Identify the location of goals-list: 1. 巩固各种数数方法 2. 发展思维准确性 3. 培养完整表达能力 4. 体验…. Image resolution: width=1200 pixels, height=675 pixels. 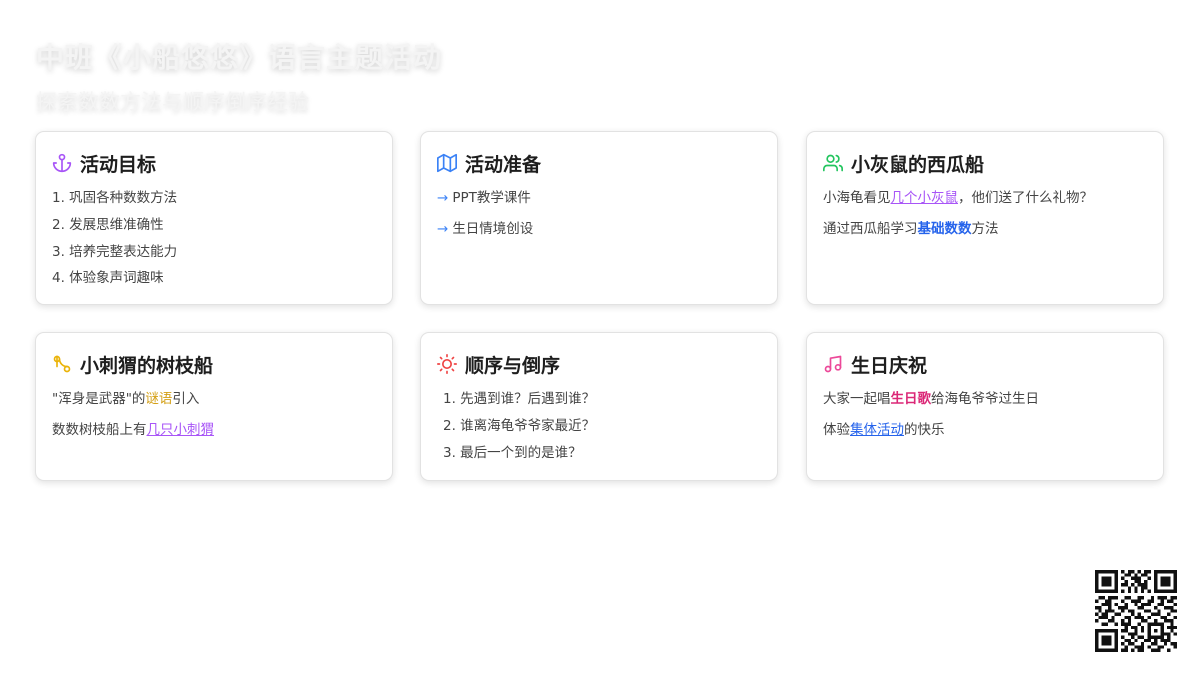
(214, 238).